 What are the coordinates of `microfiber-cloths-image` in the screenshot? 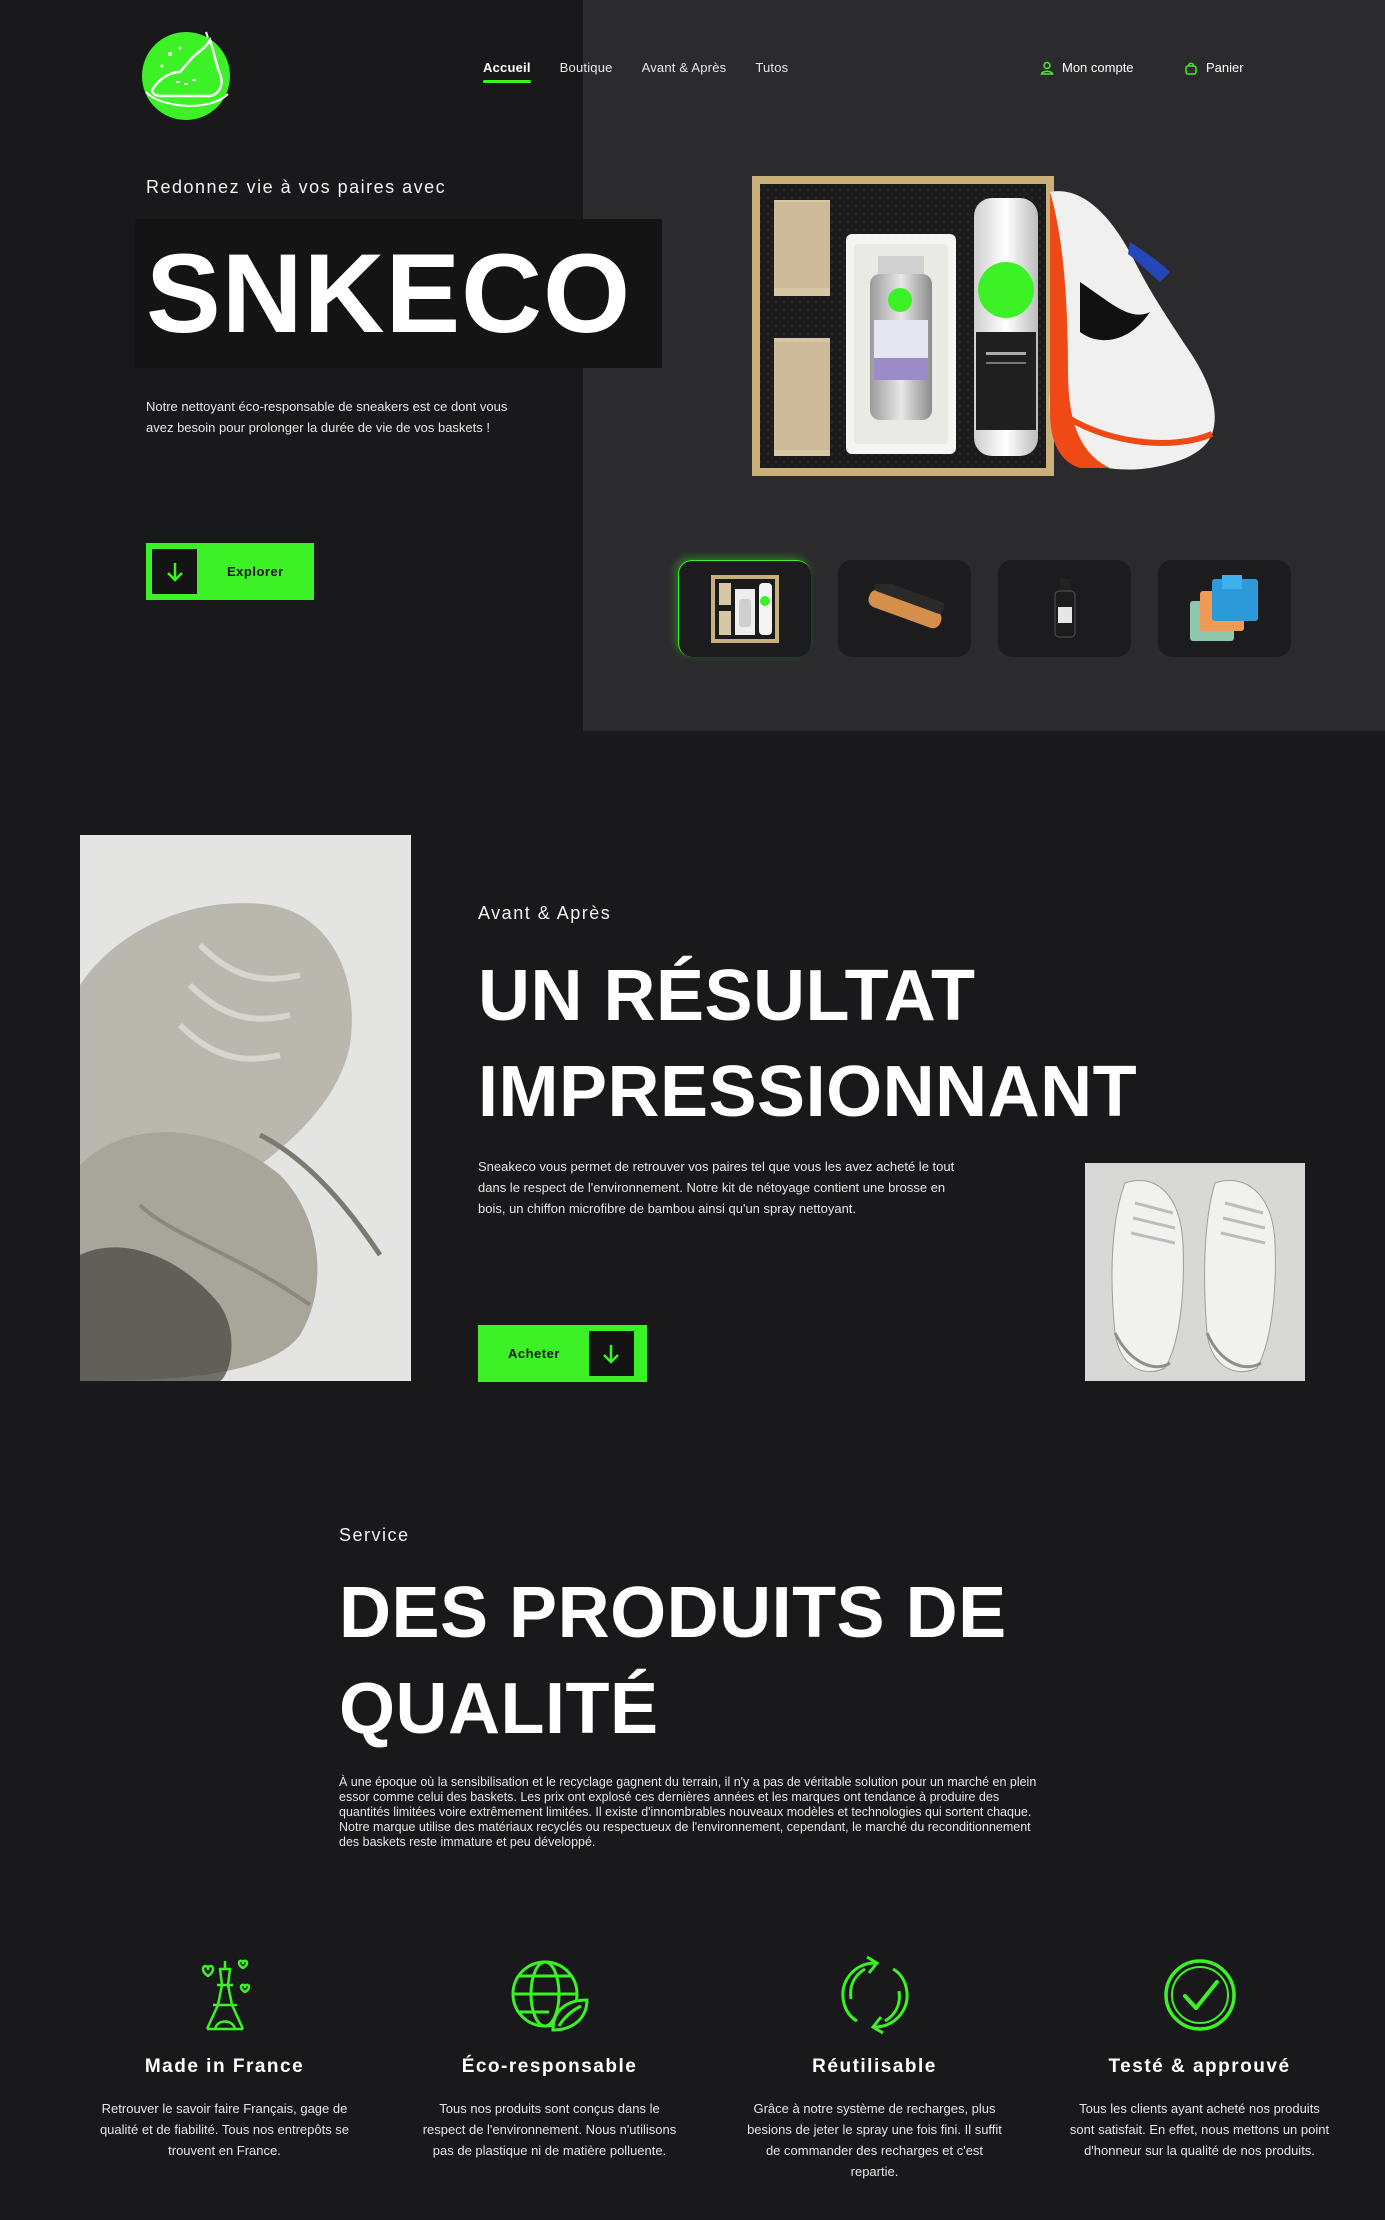 It's located at (1223, 607).